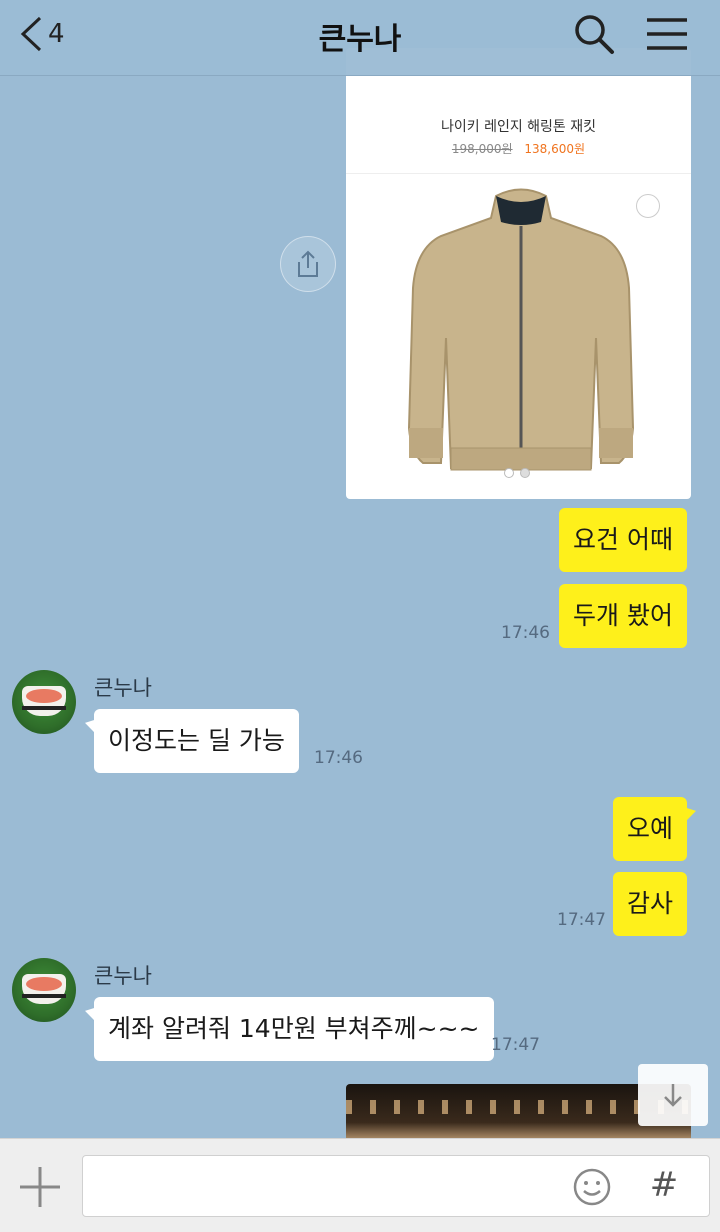  I want to click on search-icon, so click(594, 34).